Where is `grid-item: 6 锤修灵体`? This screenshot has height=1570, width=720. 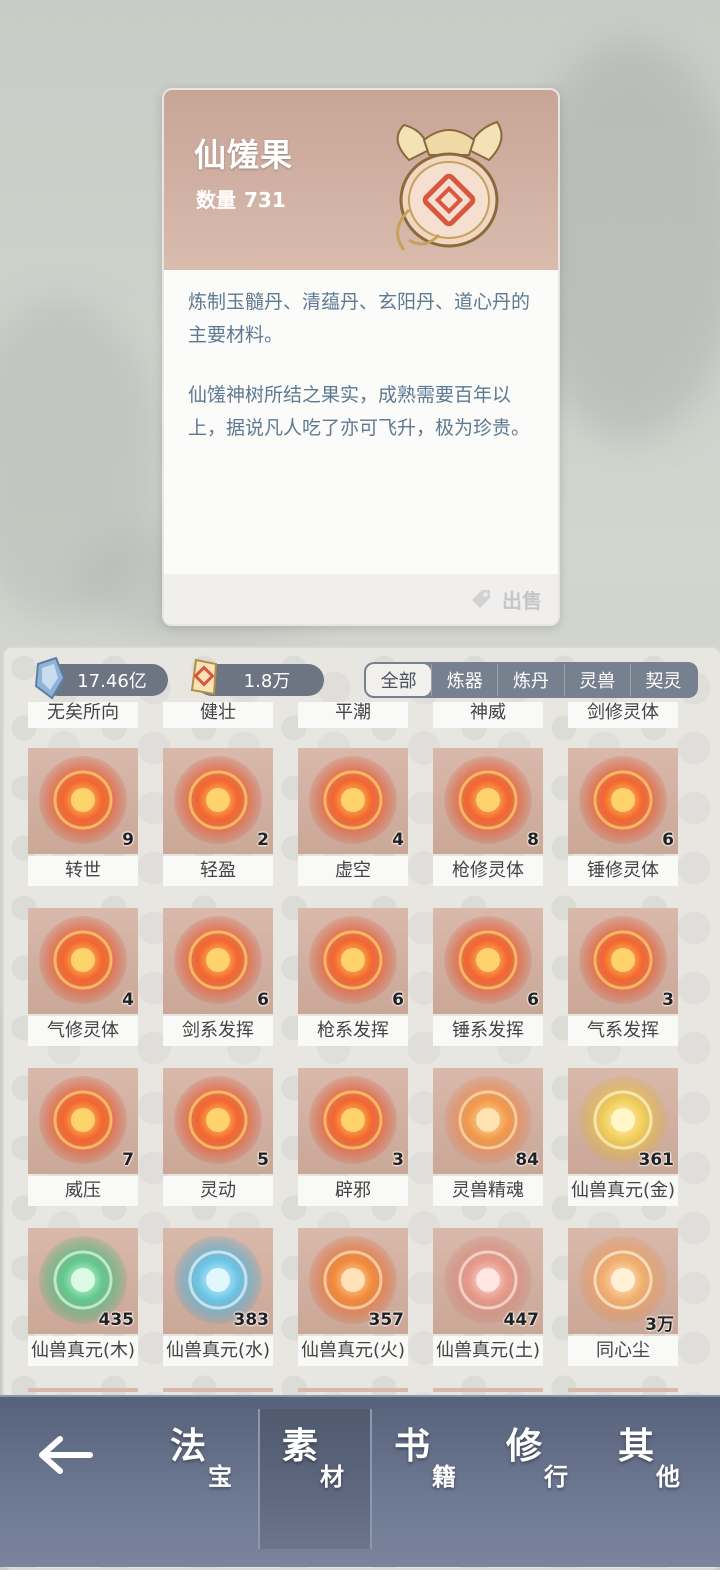 grid-item: 6 锤修灵体 is located at coordinates (623, 817).